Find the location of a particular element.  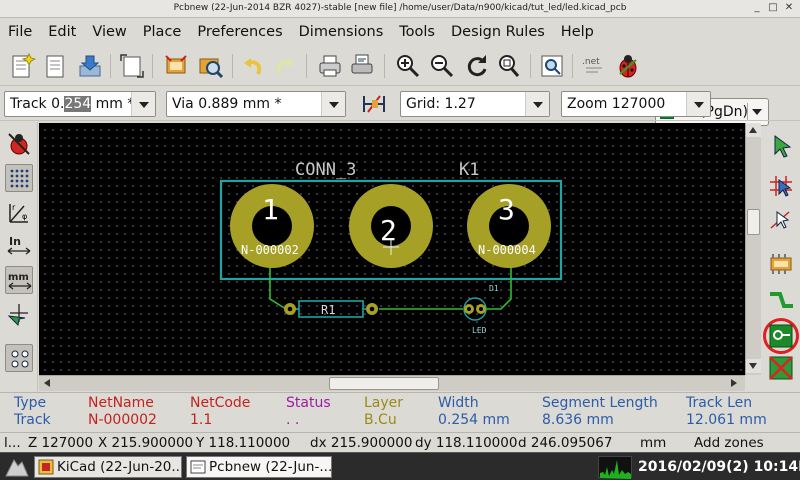

keepout-zone-icon is located at coordinates (781, 368).